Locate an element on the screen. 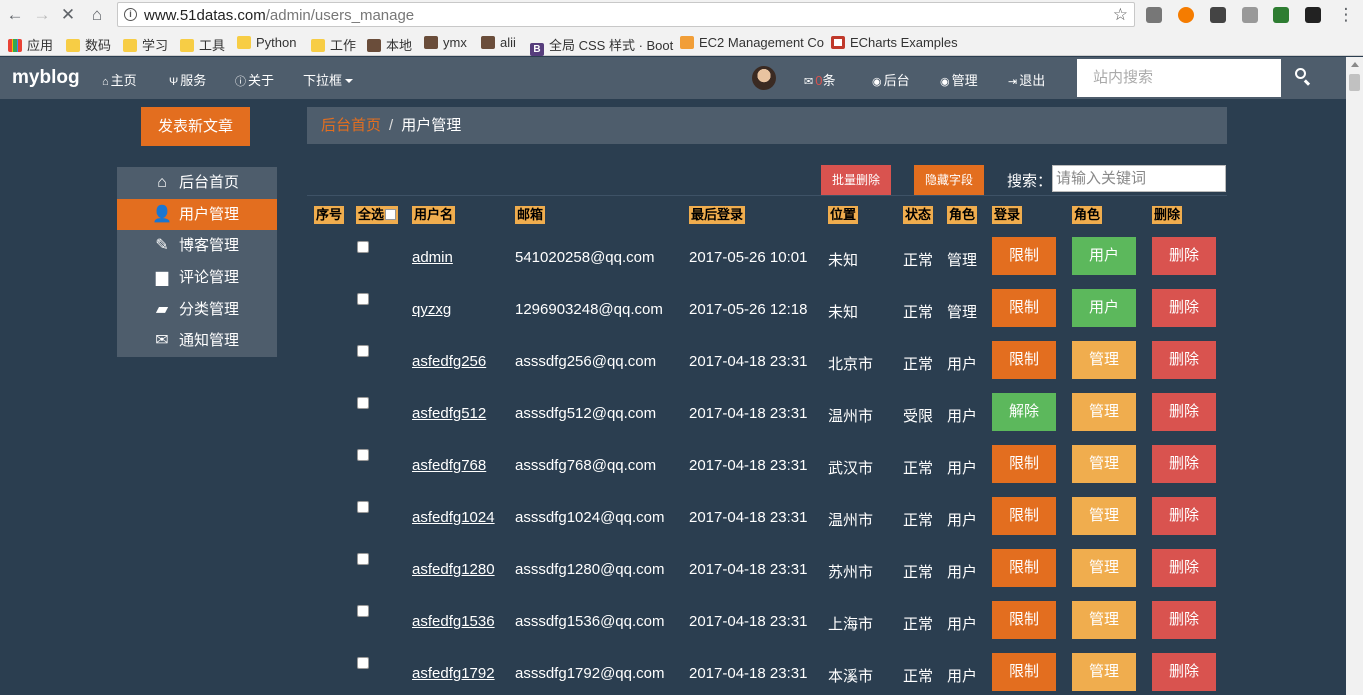  home-icon: ⌂ is located at coordinates (97, 15).